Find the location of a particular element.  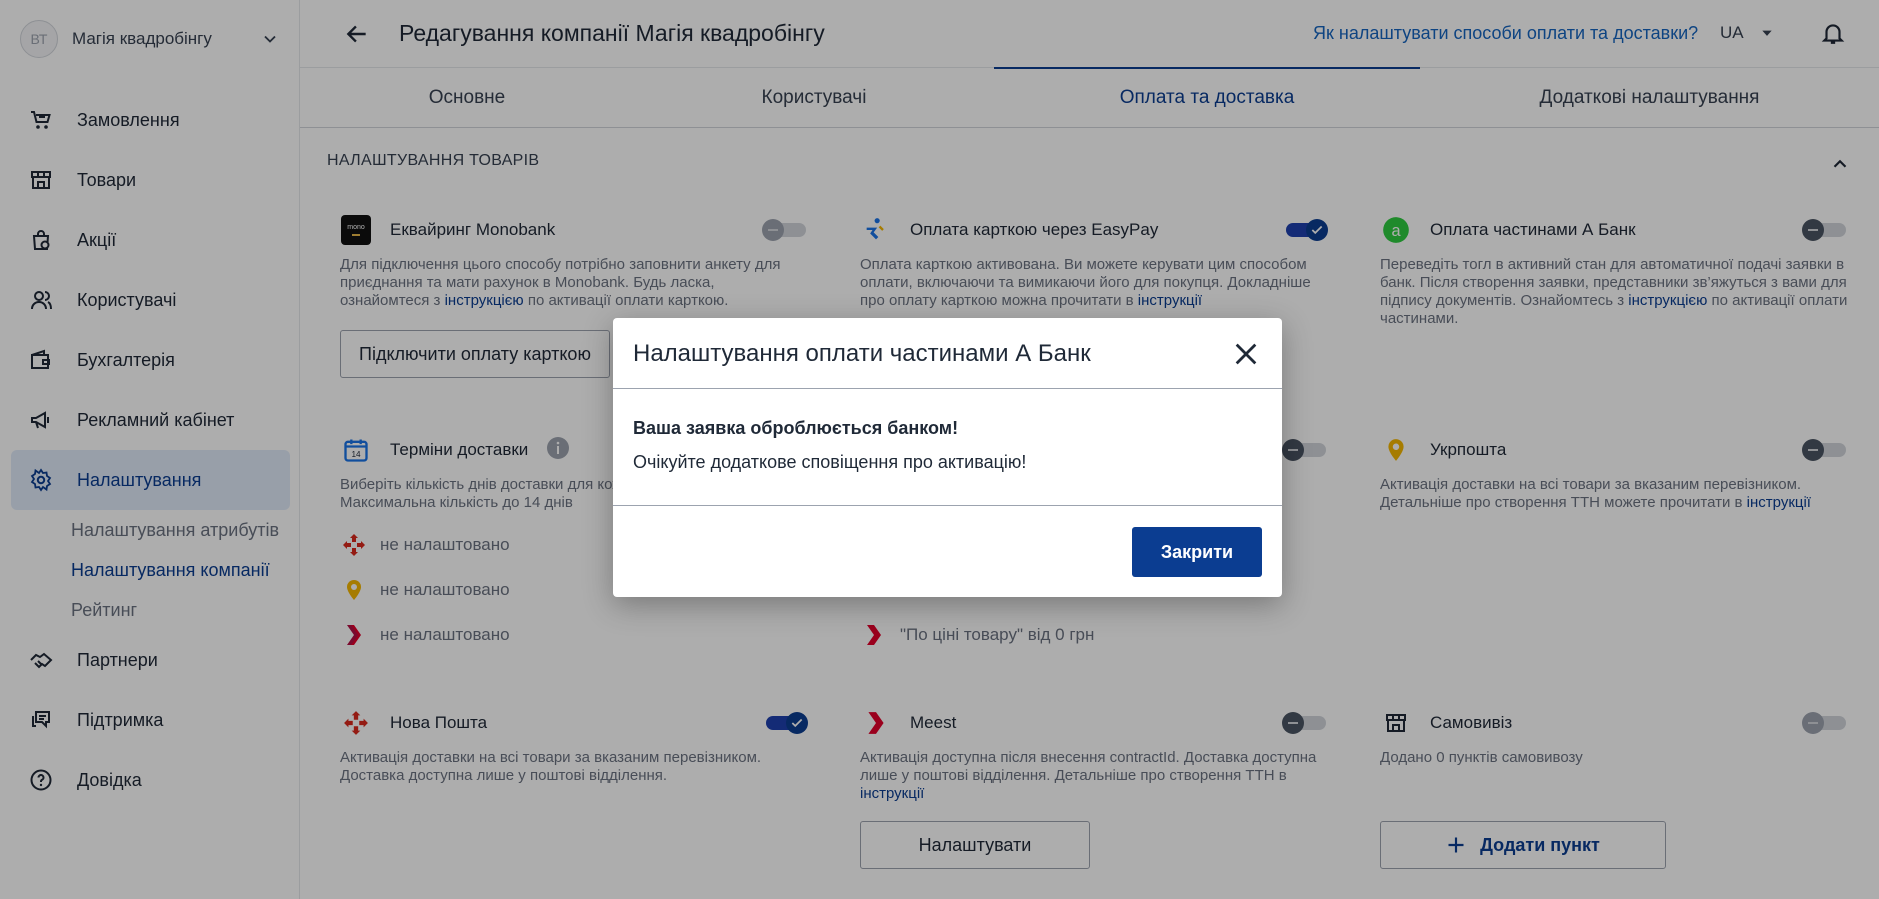

close-button: Закрити is located at coordinates (1197, 552).